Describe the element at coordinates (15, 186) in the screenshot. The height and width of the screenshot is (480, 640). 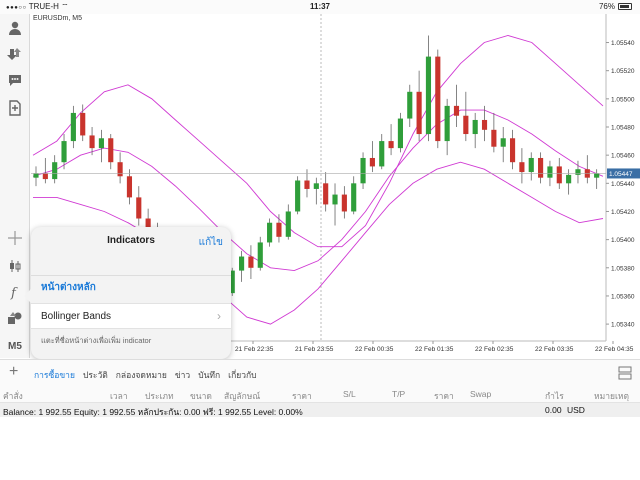
I see `left-toolbar: f M5` at that location.